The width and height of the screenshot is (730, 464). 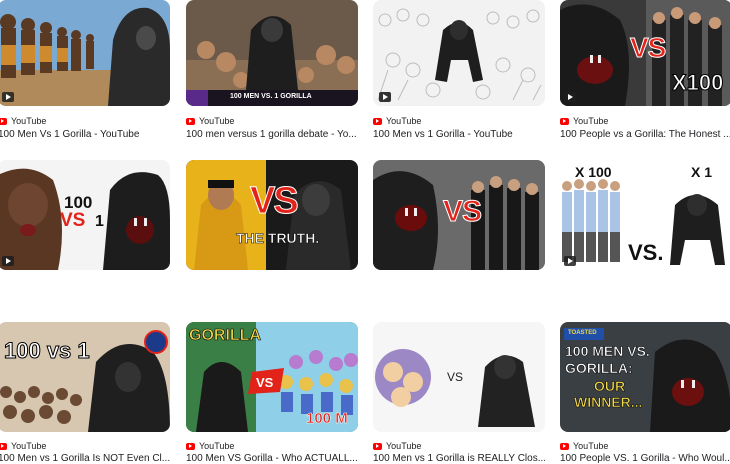 I want to click on thumbnail-caption: 100 MEN VS., so click(x=607, y=351).